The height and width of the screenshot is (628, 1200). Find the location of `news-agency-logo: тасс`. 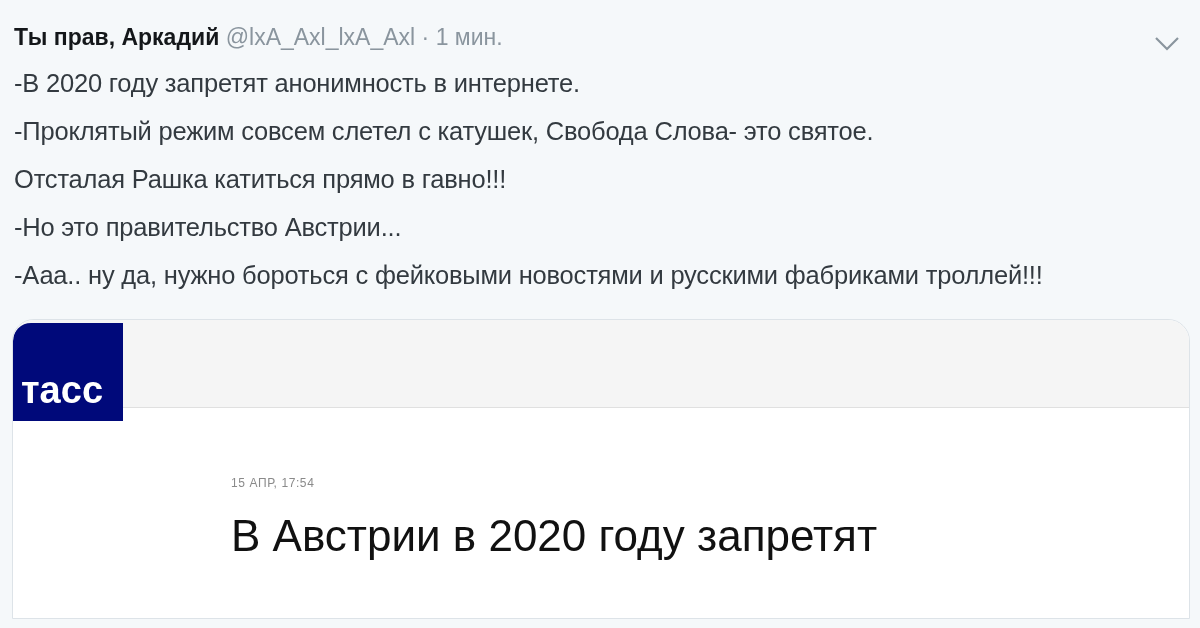

news-agency-logo: тасс is located at coordinates (68, 372).